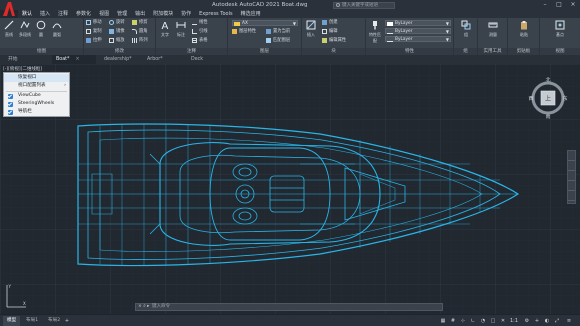  I want to click on ortho-icon: ∟, so click(473, 321).